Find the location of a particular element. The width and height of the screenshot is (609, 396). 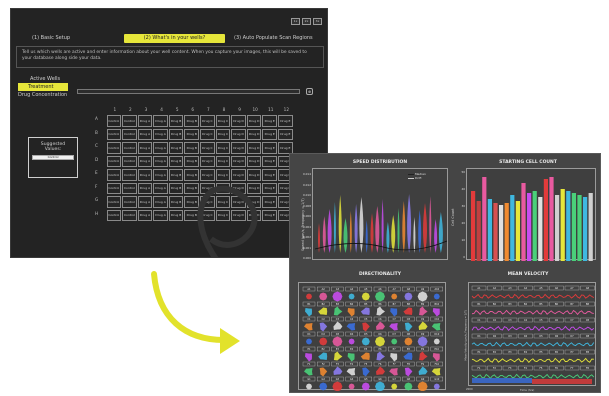

mode-treatment: Treatment is located at coordinates (43, 87).